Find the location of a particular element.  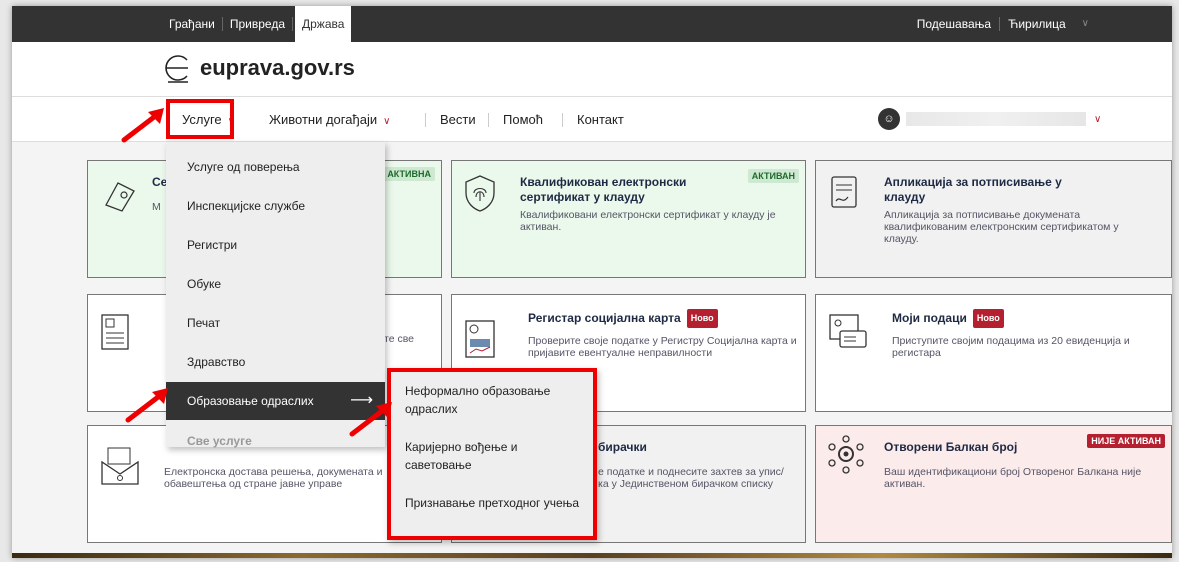

audience-links: Грађани Привреда Држава is located at coordinates (257, 24).